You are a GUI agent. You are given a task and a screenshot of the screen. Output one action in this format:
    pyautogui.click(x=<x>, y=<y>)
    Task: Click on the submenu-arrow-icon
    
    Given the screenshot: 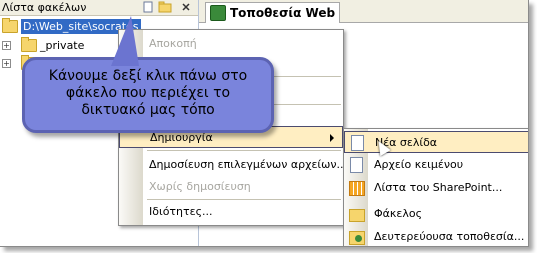 What is the action you would take?
    pyautogui.click(x=332, y=138)
    